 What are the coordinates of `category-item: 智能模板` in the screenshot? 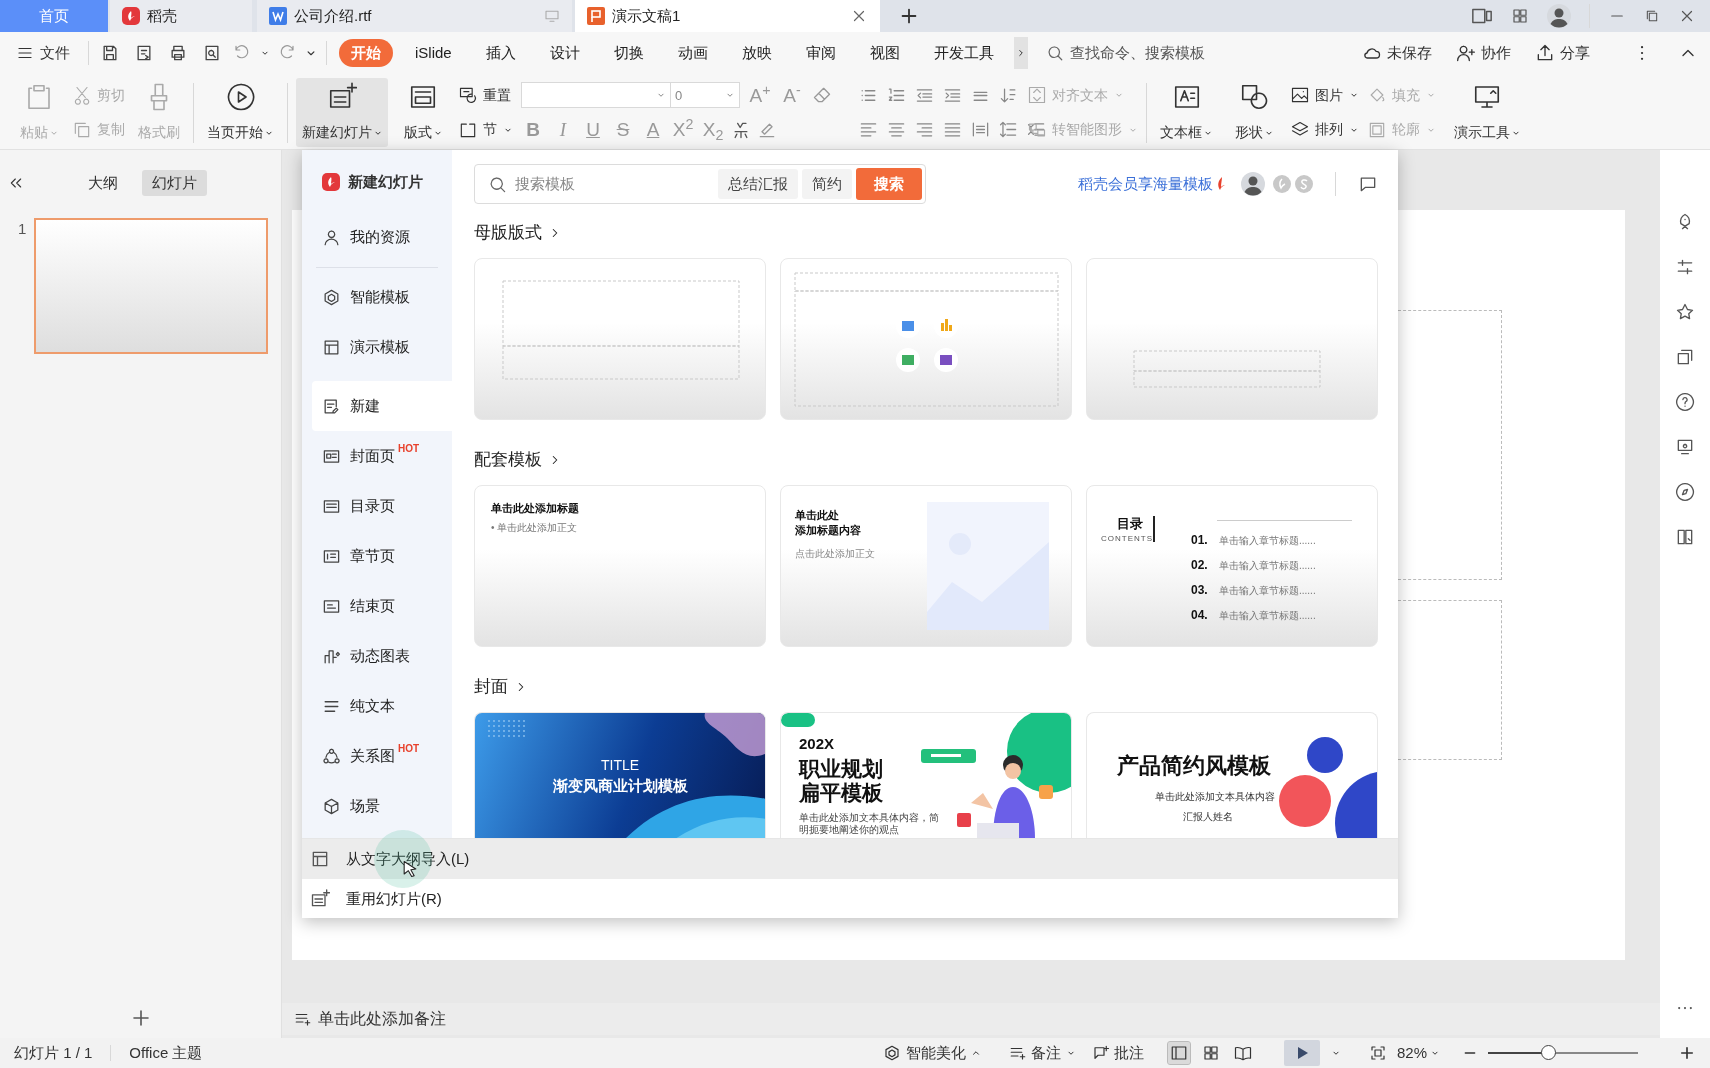 It's located at (382, 297).